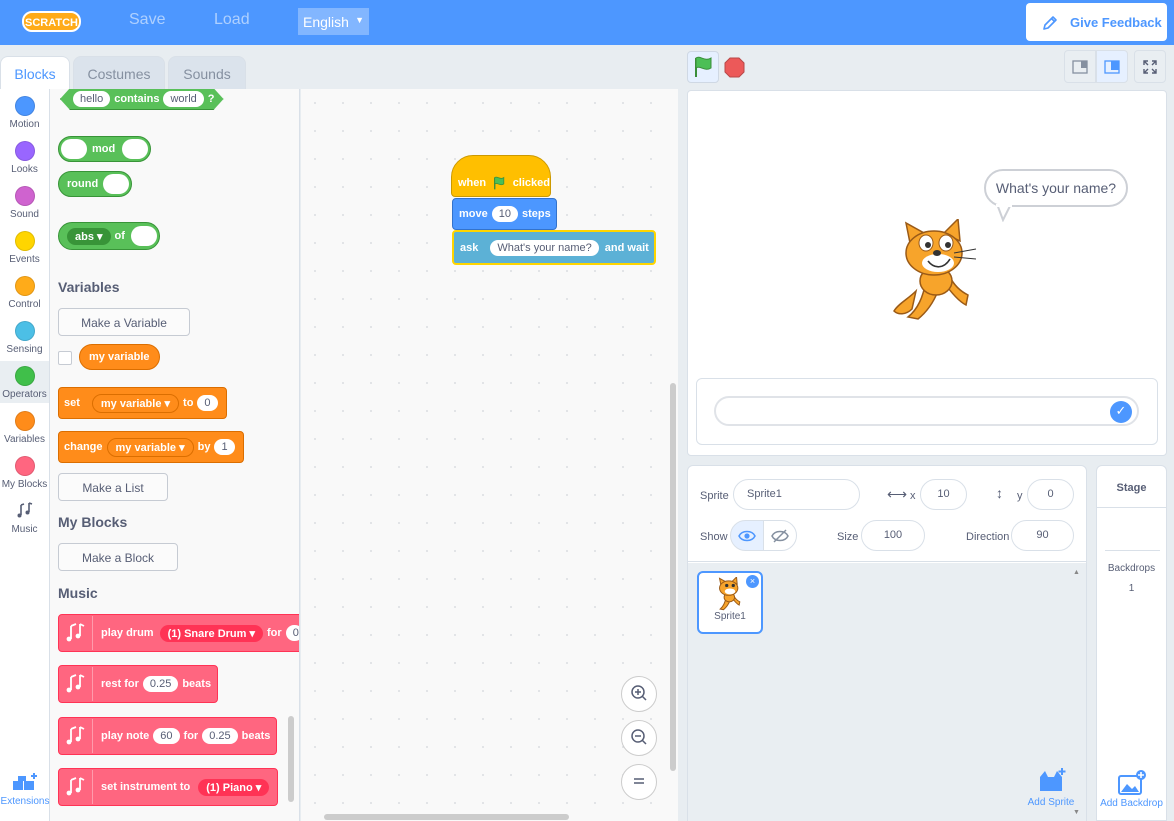 This screenshot has height=821, width=1174. What do you see at coordinates (65, 358) in the screenshot?
I see `variable-checkbox` at bounding box center [65, 358].